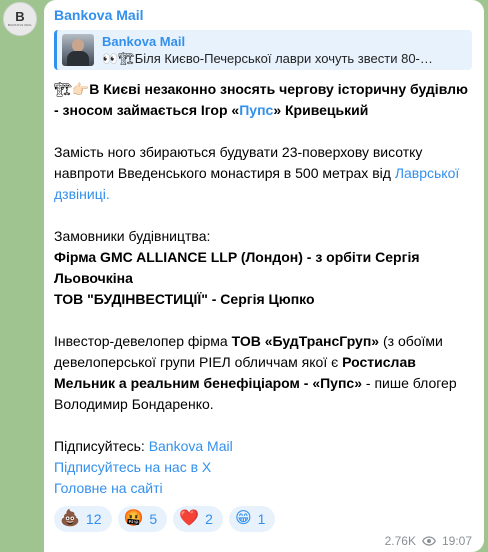 Image resolution: width=488 pixels, height=552 pixels. What do you see at coordinates (263, 15) in the screenshot?
I see `sender-name: Bankova Mail` at bounding box center [263, 15].